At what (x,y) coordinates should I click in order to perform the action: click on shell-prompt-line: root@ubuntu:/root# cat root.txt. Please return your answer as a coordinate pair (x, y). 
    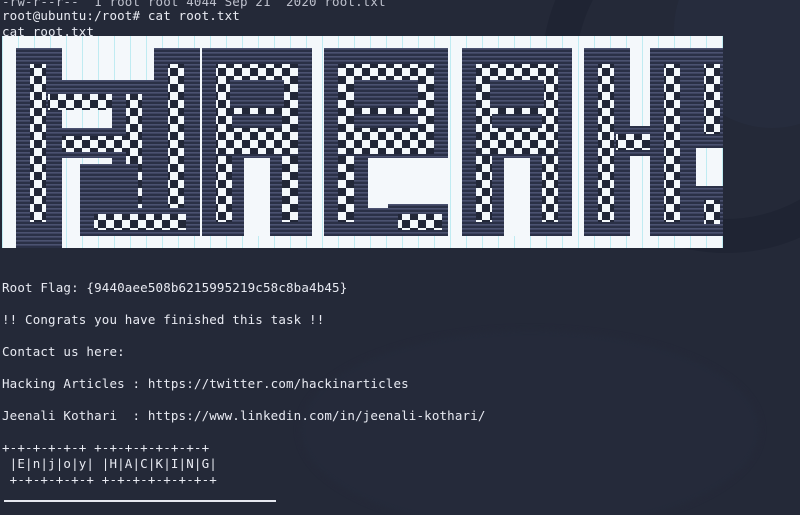
    Looking at the image, I should click on (121, 15).